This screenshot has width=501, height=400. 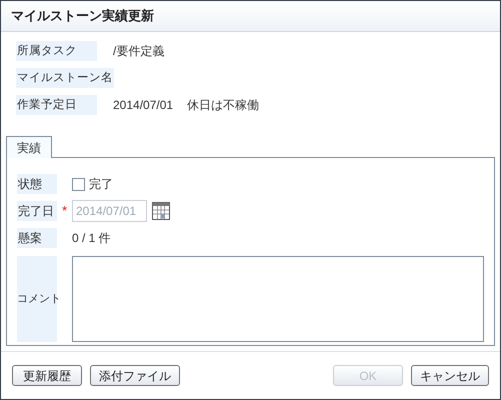 I want to click on dialog-button: キャンセル, so click(x=450, y=375).